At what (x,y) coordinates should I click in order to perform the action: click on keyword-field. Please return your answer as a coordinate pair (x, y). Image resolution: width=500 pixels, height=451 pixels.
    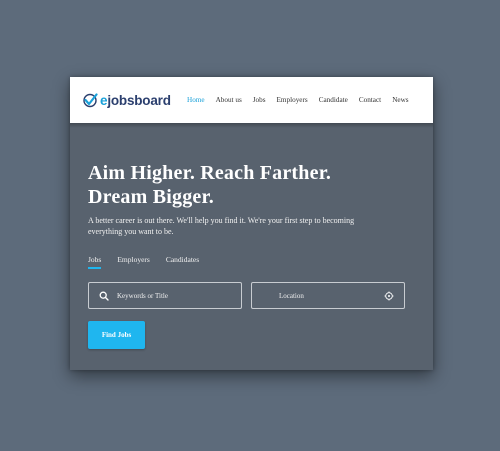
    Looking at the image, I should click on (165, 295).